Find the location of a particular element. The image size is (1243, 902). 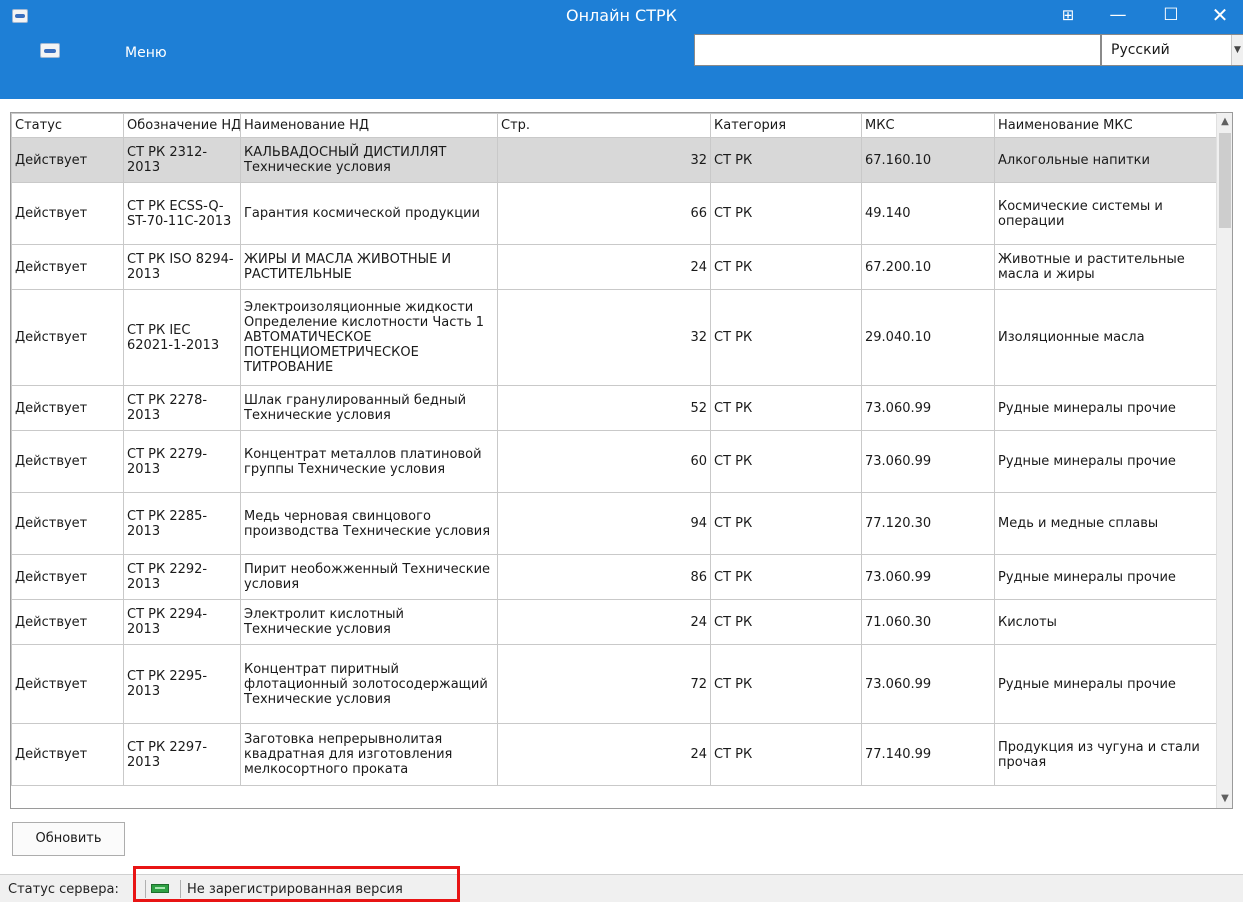

cell-mks: 67.200.10 is located at coordinates (928, 267).